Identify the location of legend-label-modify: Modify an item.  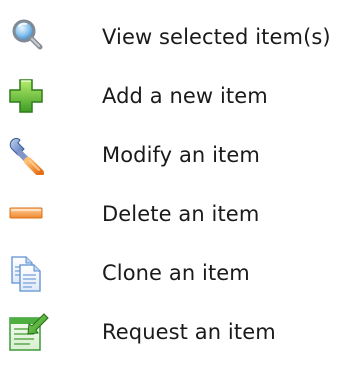
(181, 155).